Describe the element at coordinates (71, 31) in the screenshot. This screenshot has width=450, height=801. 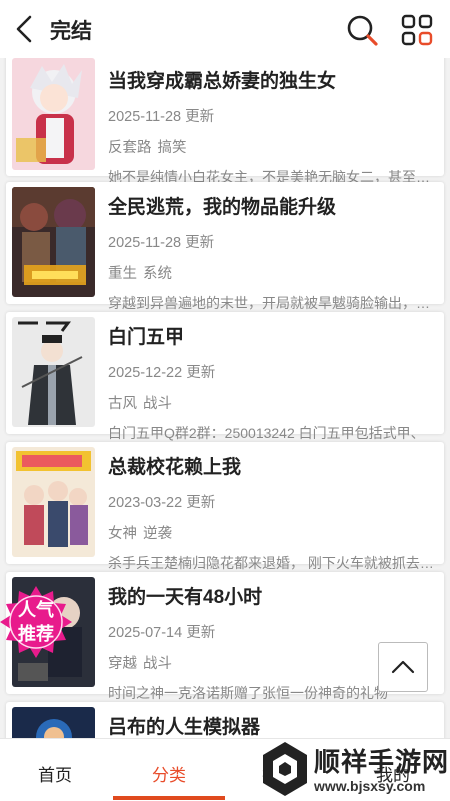
I see `page-title: 完结` at that location.